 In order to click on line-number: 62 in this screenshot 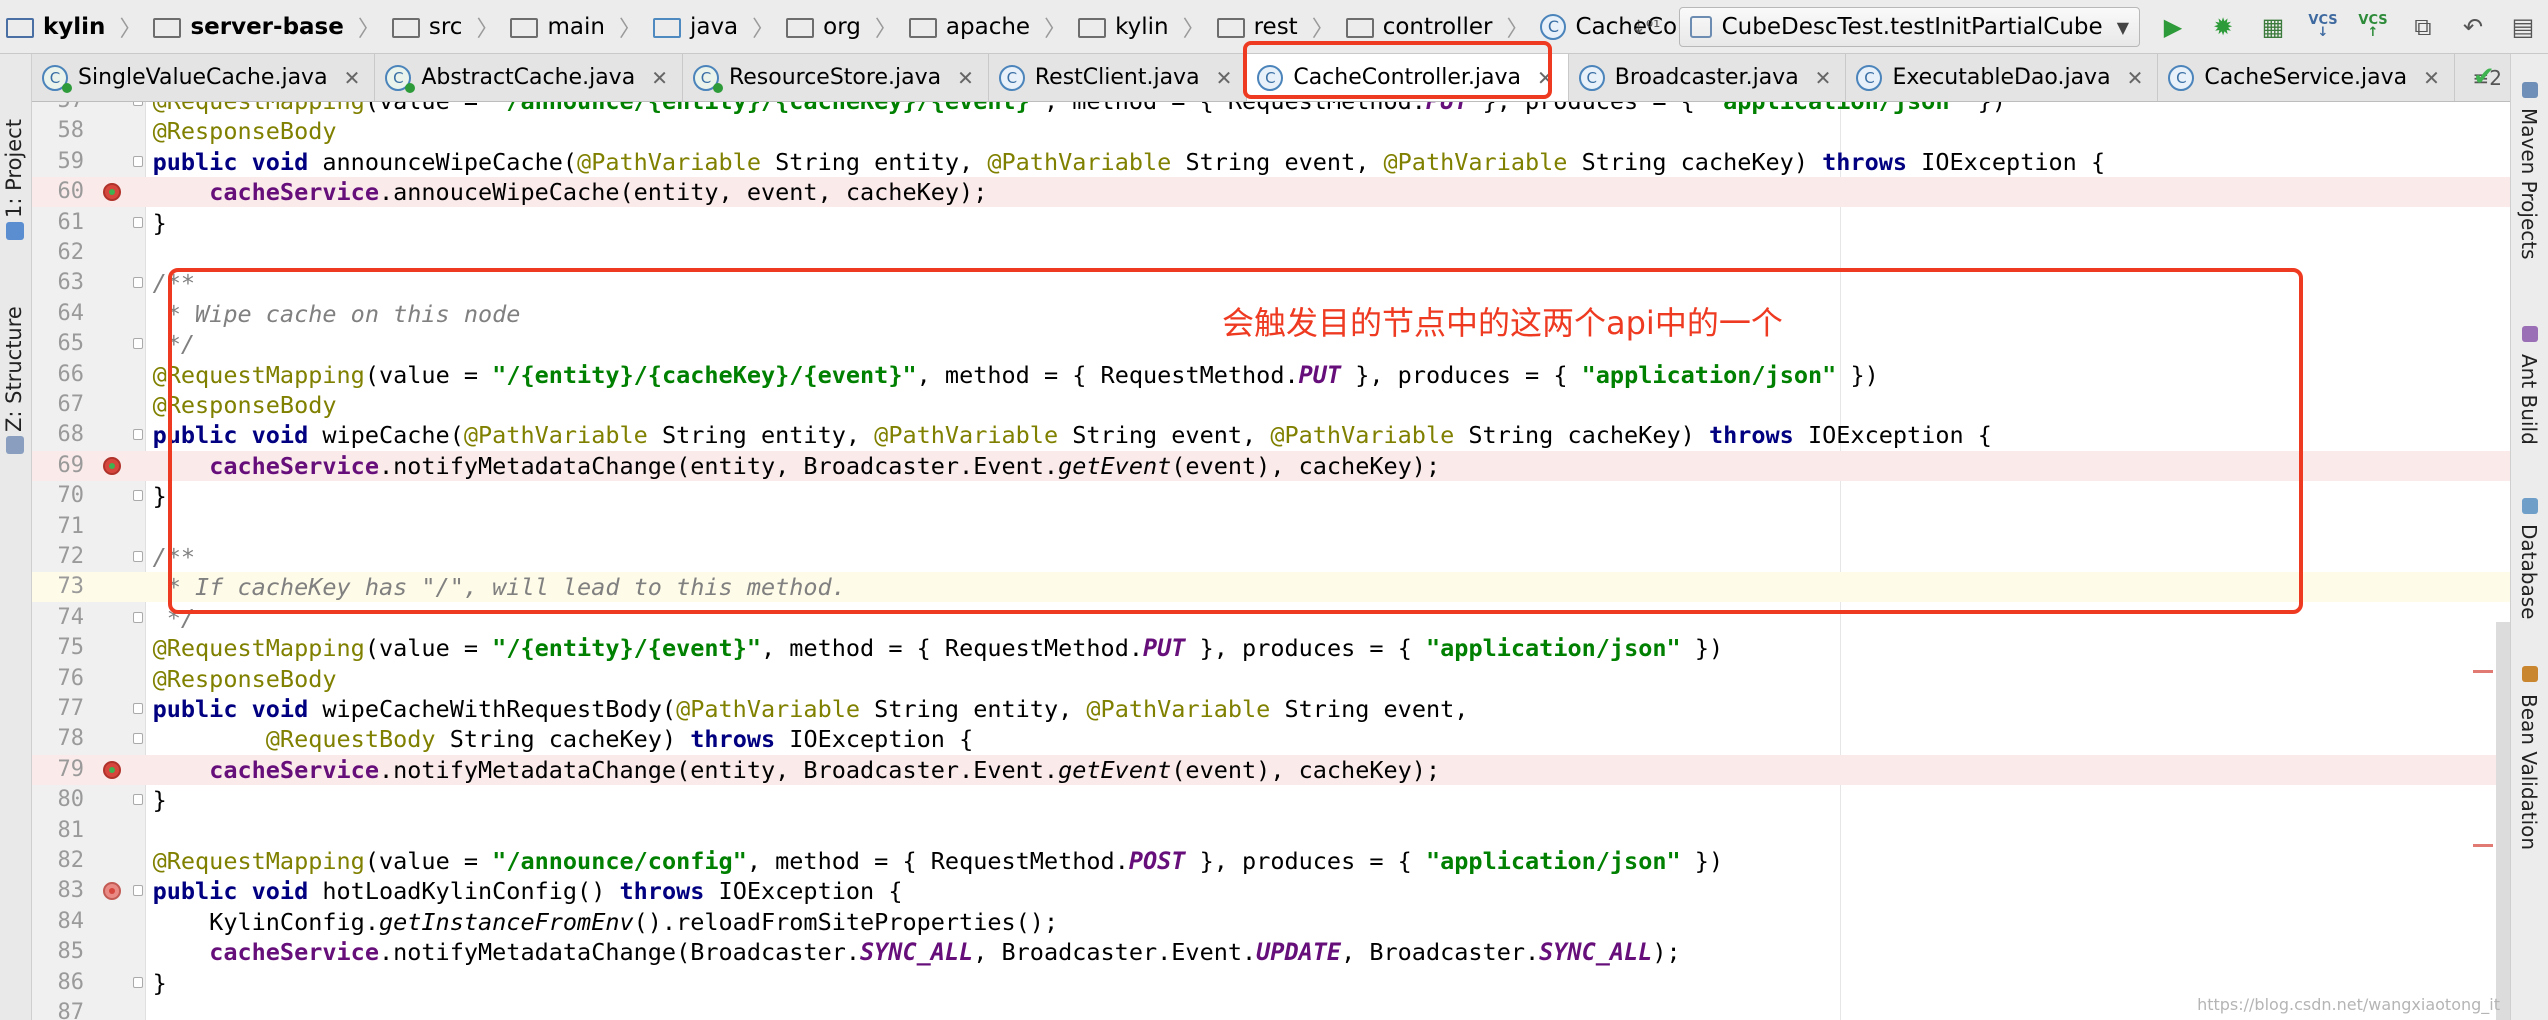, I will do `click(58, 253)`.